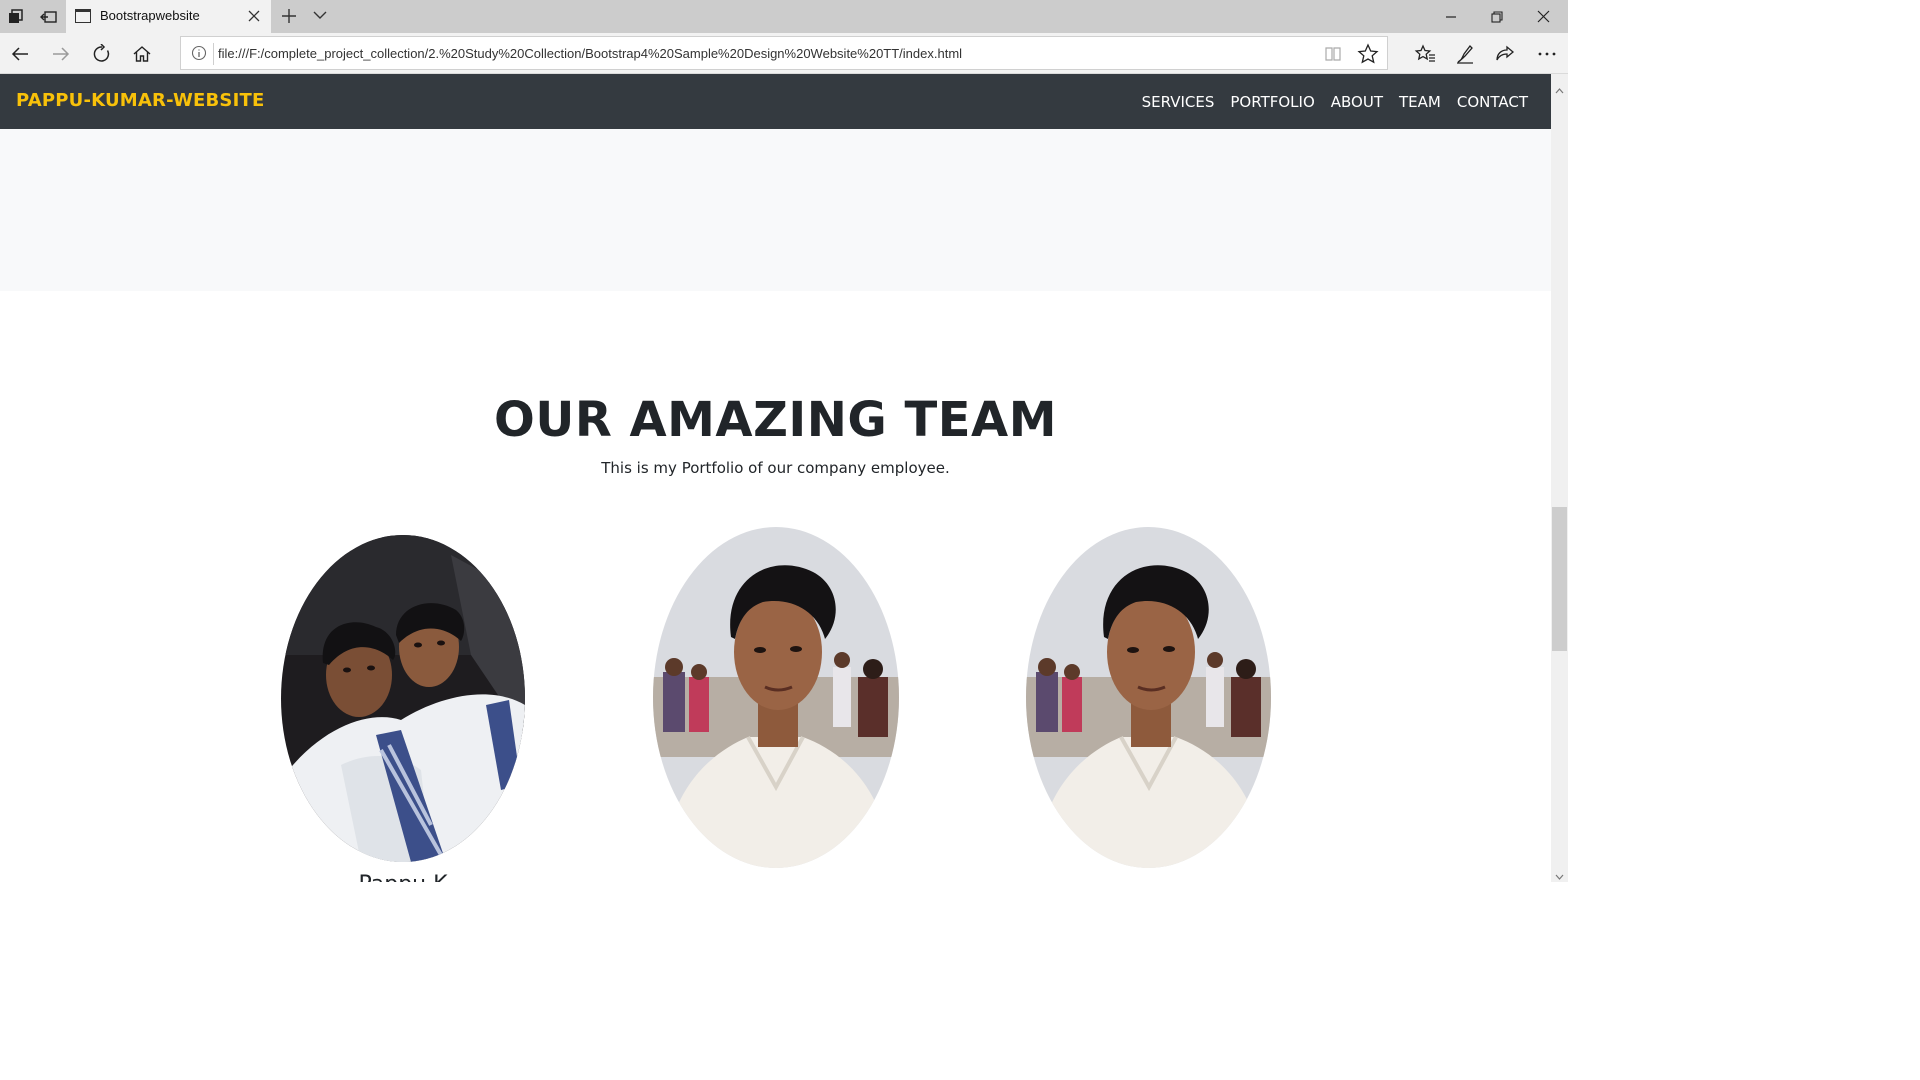  What do you see at coordinates (1178, 102) in the screenshot?
I see `nav-link-services: SERVICES` at bounding box center [1178, 102].